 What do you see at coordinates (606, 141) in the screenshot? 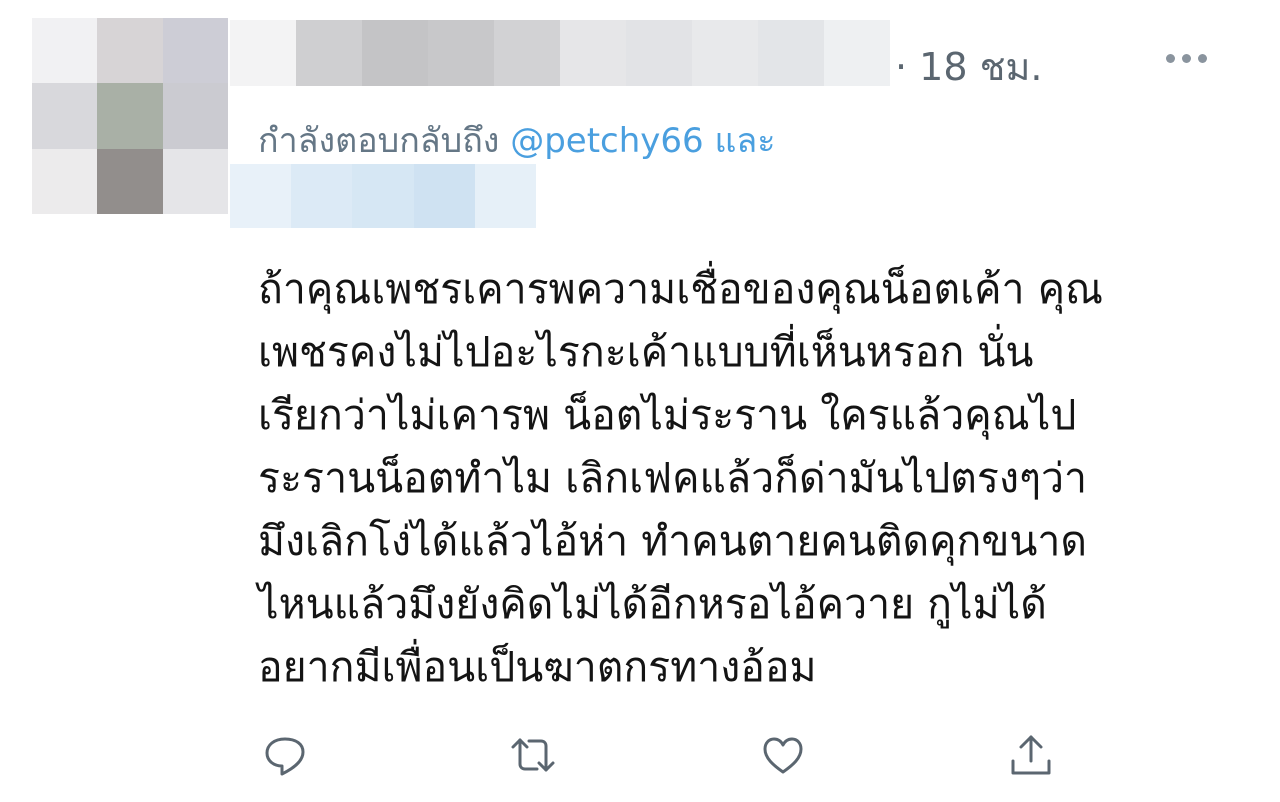
I see `mention-link: @petchy66` at bounding box center [606, 141].